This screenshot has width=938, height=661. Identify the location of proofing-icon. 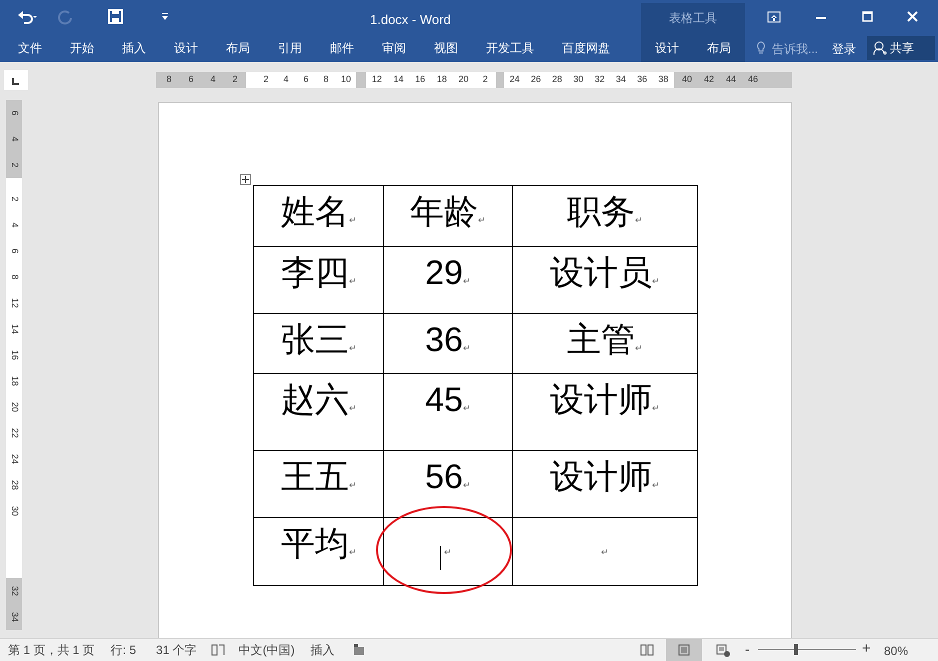
(217, 650).